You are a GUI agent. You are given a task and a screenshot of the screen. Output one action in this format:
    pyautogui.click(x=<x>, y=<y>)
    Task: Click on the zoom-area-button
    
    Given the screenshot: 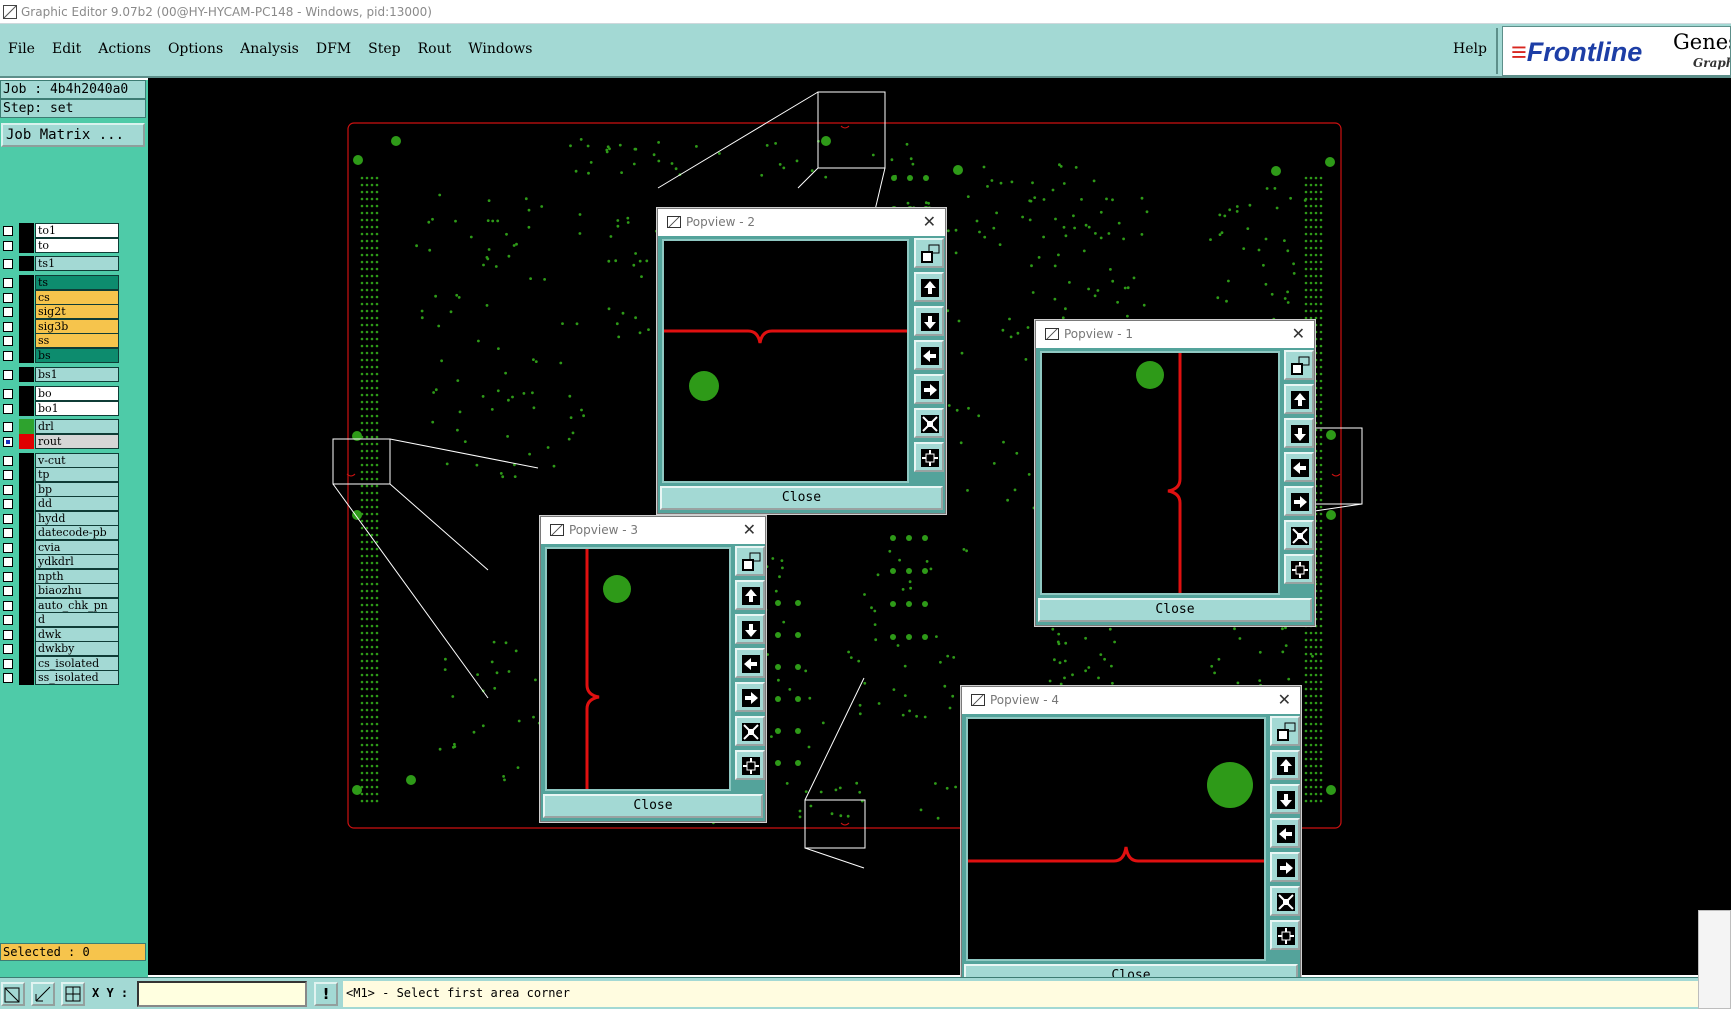 What is the action you would take?
    pyautogui.click(x=13, y=994)
    